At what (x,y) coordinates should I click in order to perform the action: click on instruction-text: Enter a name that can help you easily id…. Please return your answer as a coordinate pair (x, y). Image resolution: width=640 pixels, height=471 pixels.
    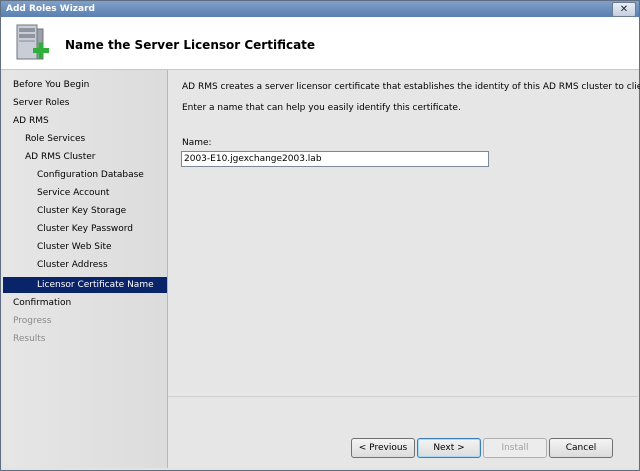
    Looking at the image, I should click on (321, 108).